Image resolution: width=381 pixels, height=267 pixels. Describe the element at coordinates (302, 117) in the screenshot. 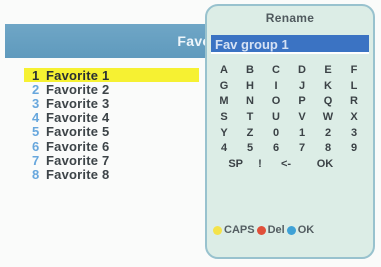

I see `key-v: V` at that location.